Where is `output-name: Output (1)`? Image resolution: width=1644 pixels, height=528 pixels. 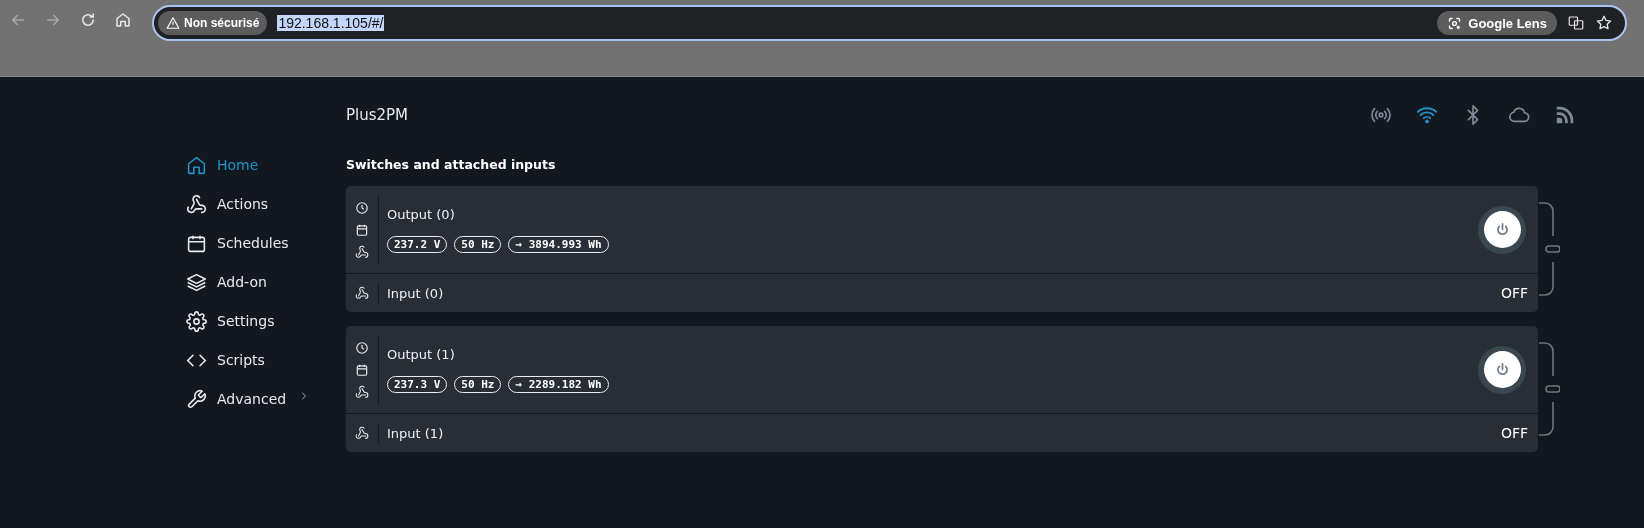 output-name: Output (1) is located at coordinates (421, 354).